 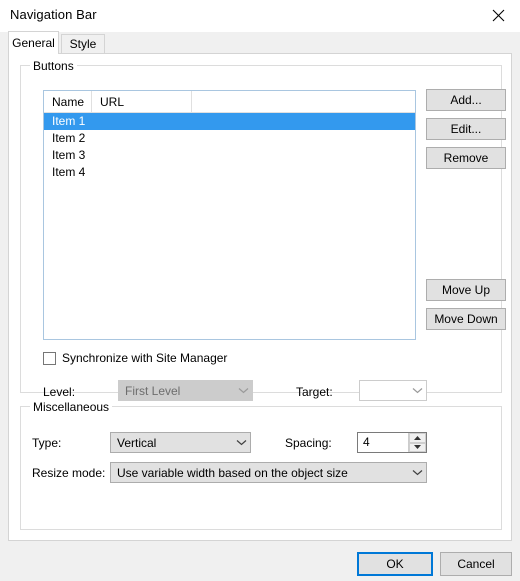 What do you see at coordinates (260, 16) in the screenshot?
I see `title-bar: Navigation Bar` at bounding box center [260, 16].